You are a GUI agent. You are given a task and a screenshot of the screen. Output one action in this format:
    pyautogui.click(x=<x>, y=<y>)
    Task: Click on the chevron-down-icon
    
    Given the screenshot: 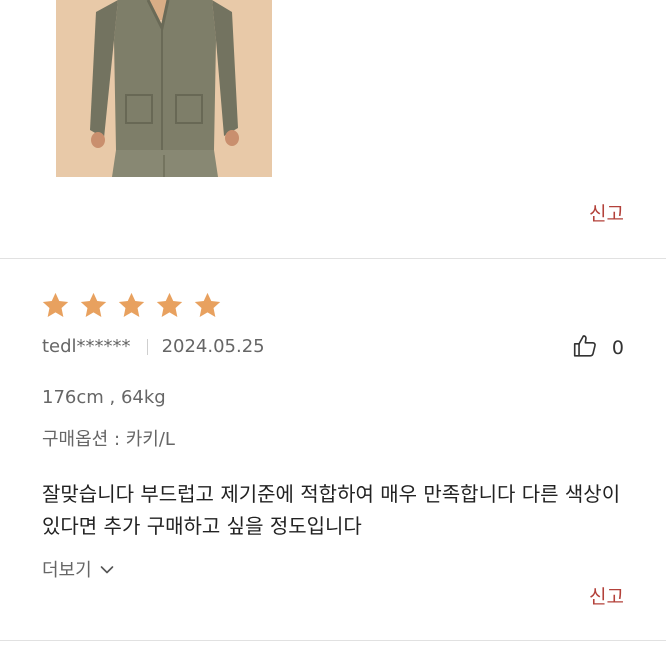 What is the action you would take?
    pyautogui.click(x=107, y=569)
    